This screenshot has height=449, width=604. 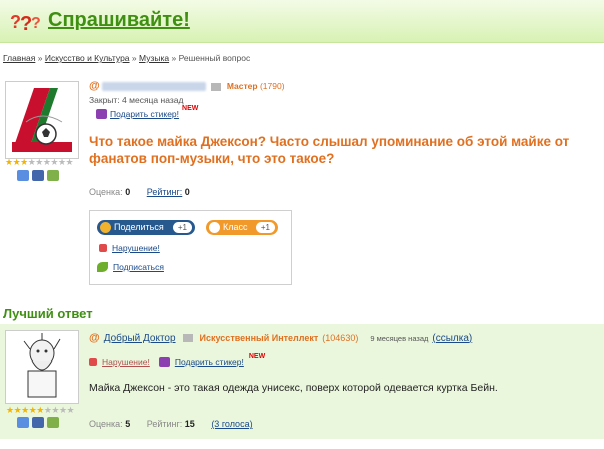 I want to click on answer-gift-link: Подарить стикер!, so click(x=209, y=362).